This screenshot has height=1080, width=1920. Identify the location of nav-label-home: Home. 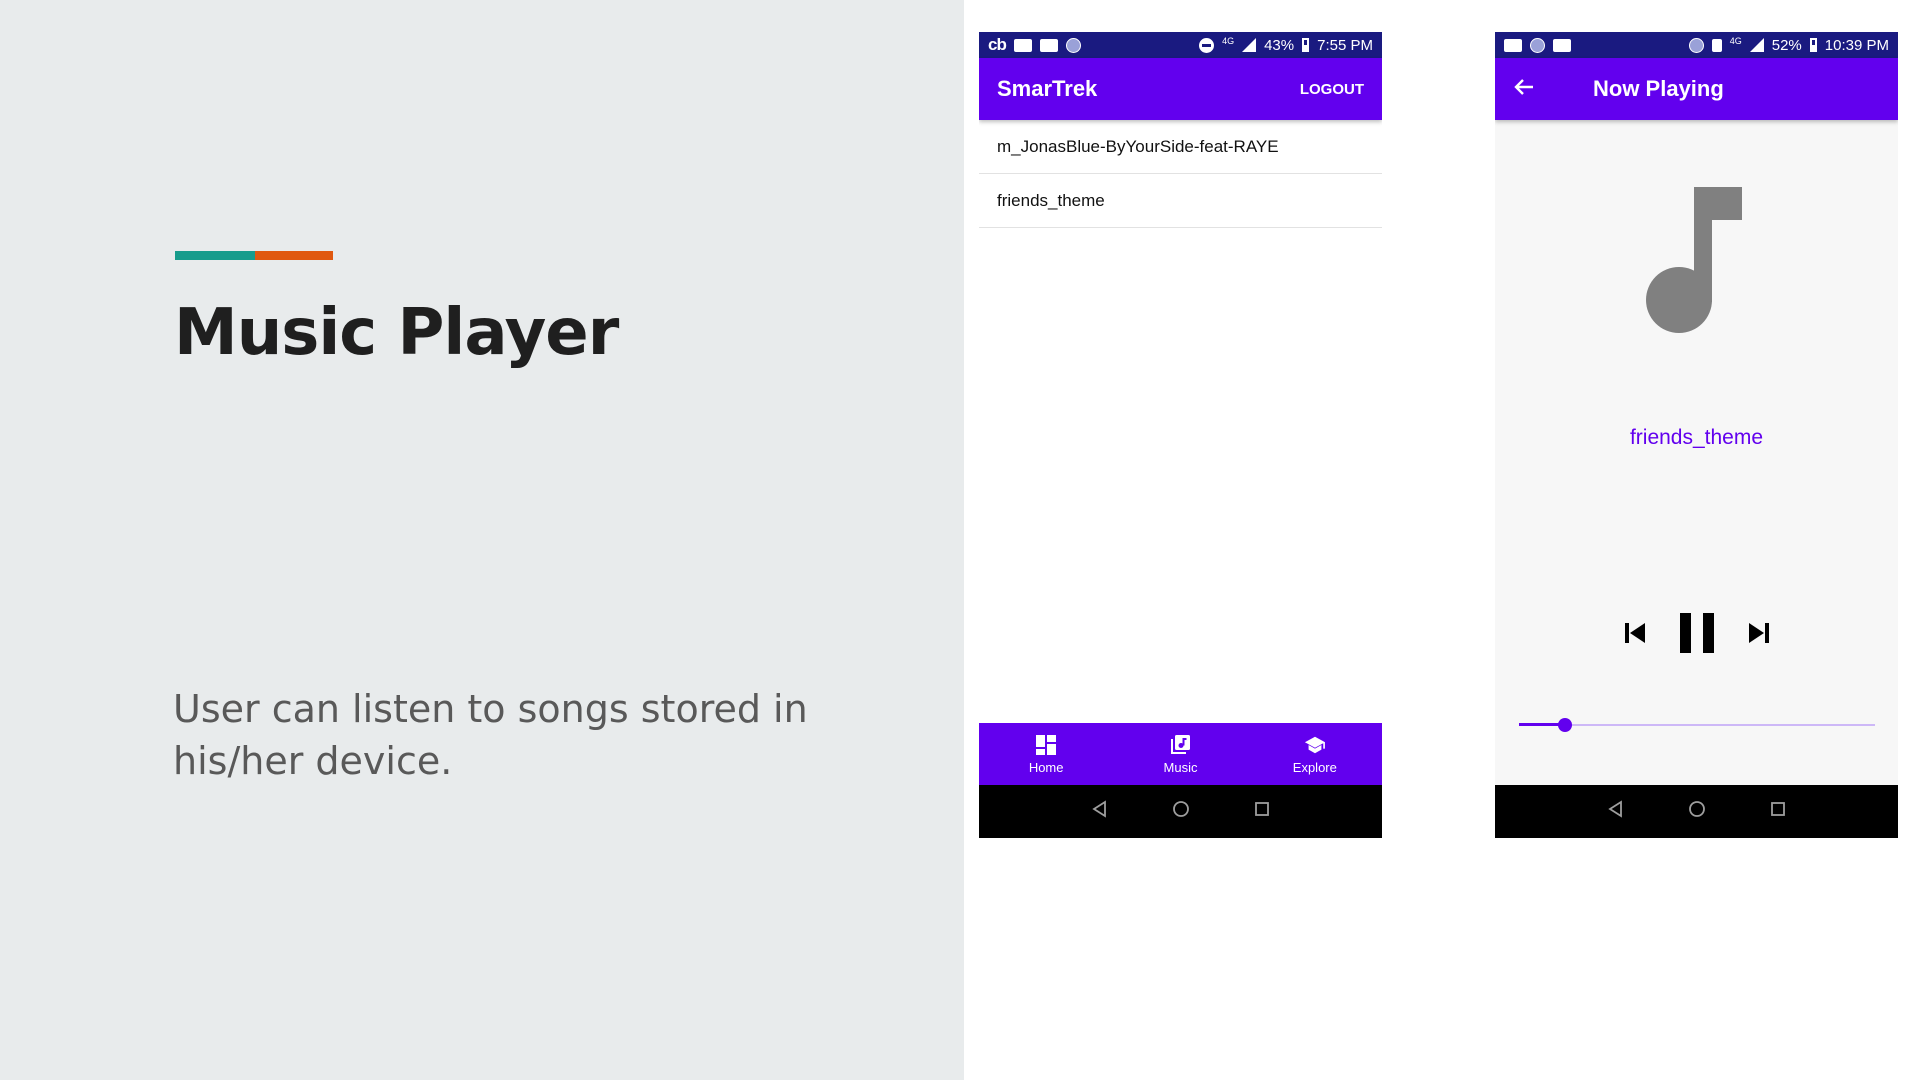
(1046, 767).